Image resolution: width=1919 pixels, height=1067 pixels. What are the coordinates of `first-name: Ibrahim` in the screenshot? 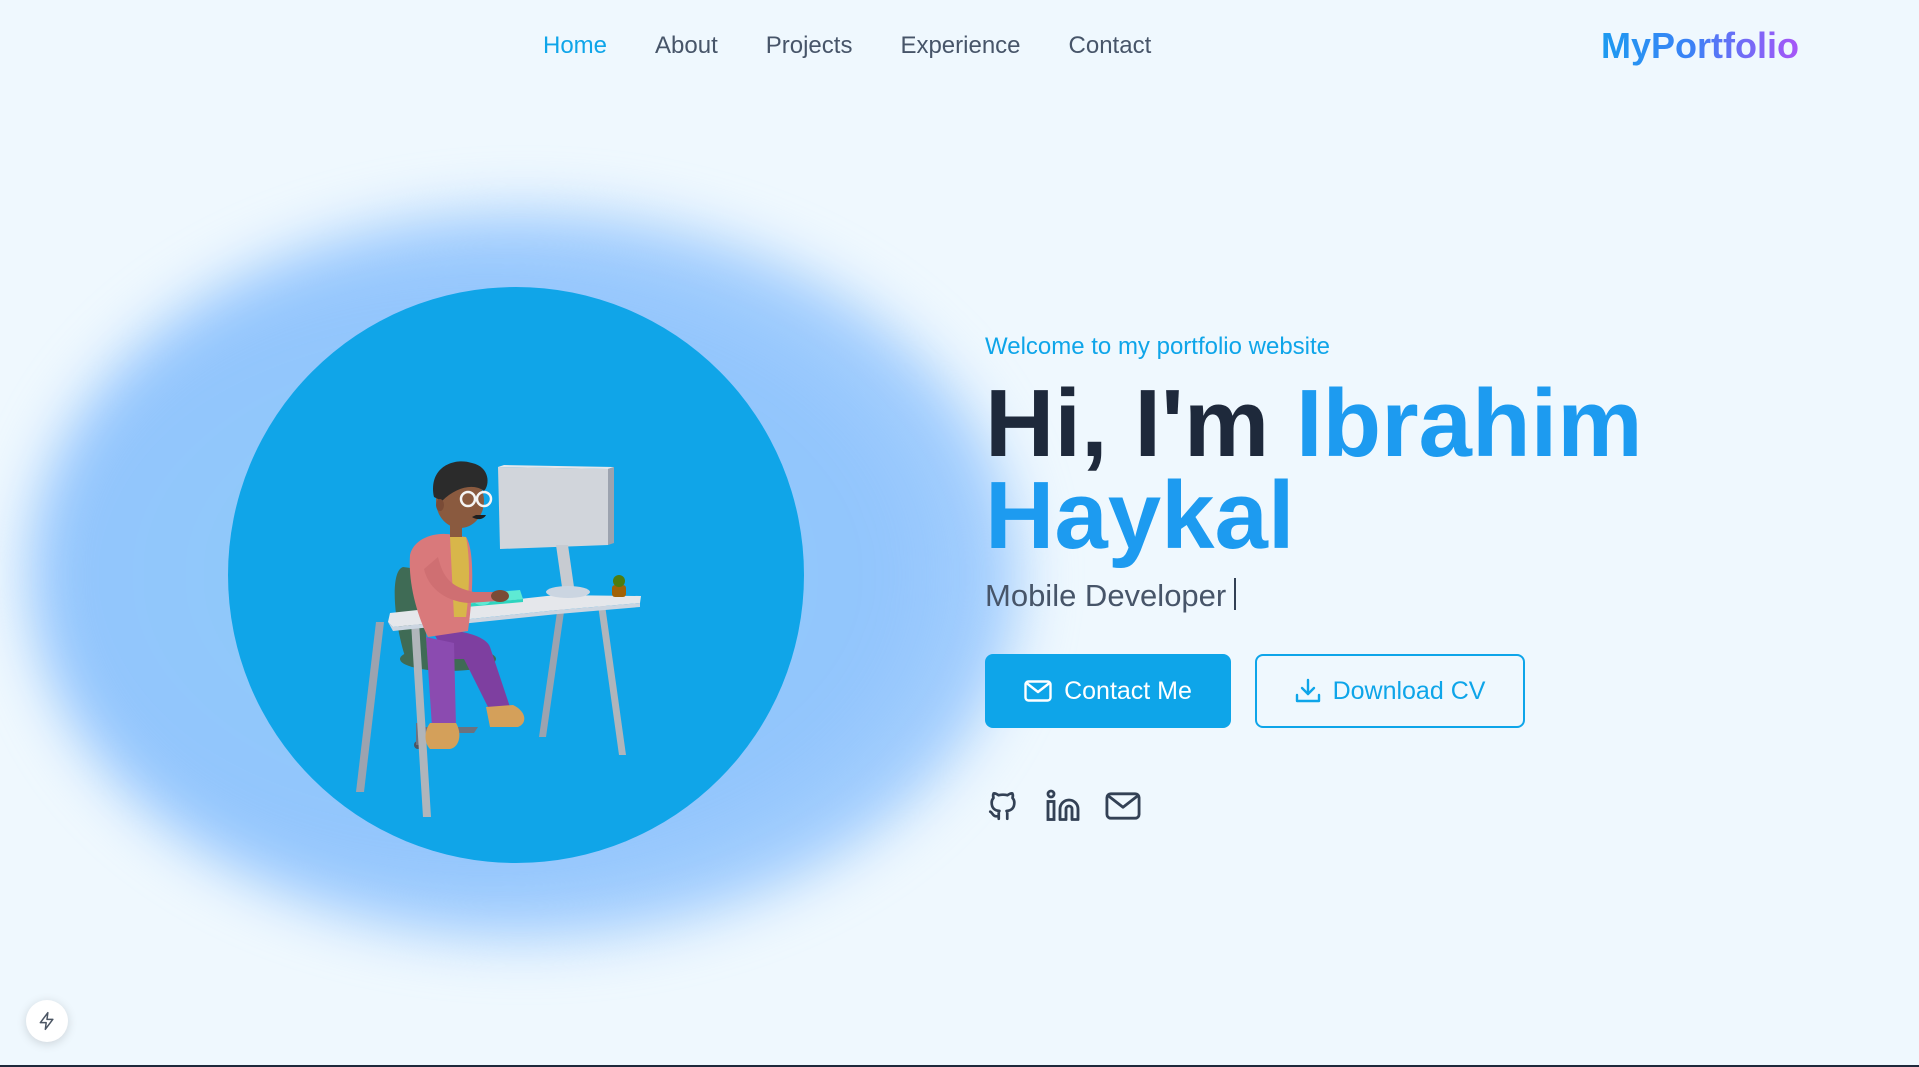 It's located at (1469, 423).